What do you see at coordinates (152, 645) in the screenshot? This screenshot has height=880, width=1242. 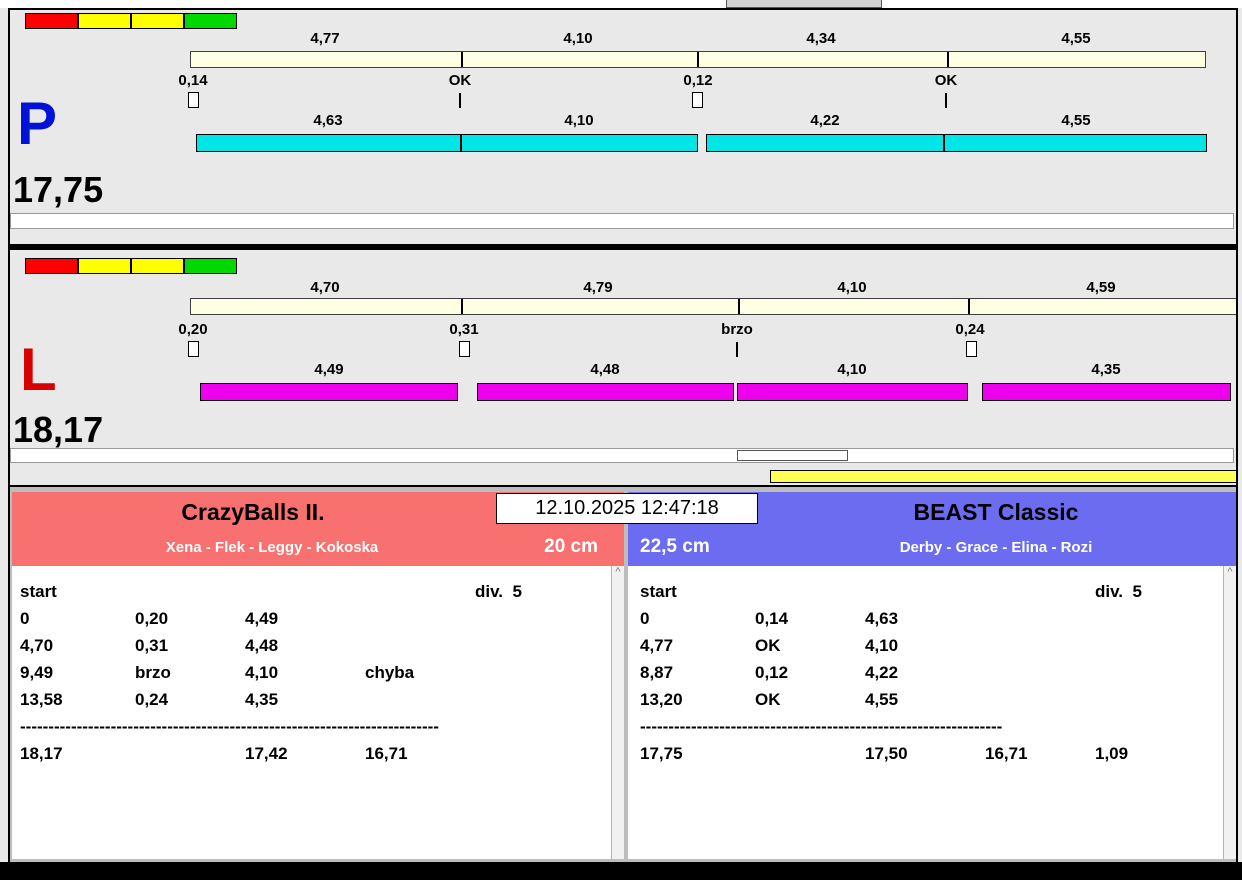 I see `result-cell: 0,31` at bounding box center [152, 645].